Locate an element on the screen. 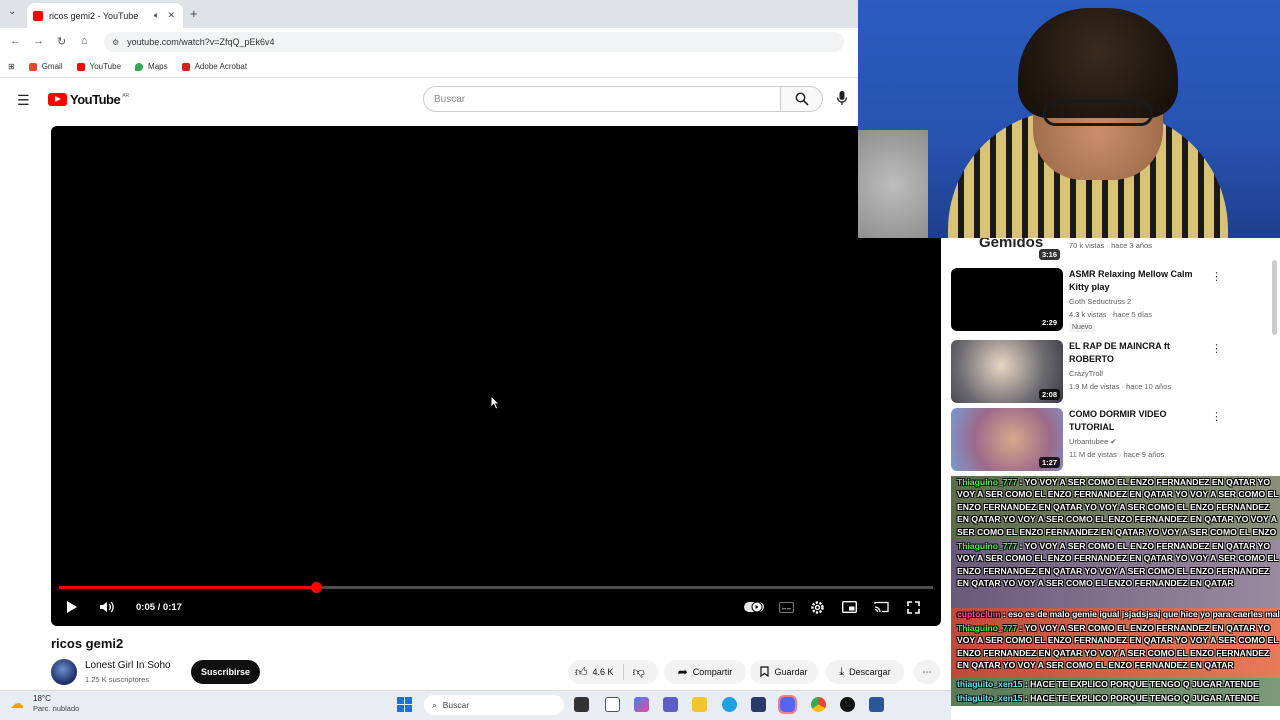 This screenshot has width=1280, height=720. weather-icon: ☁︎ is located at coordinates (17, 703).